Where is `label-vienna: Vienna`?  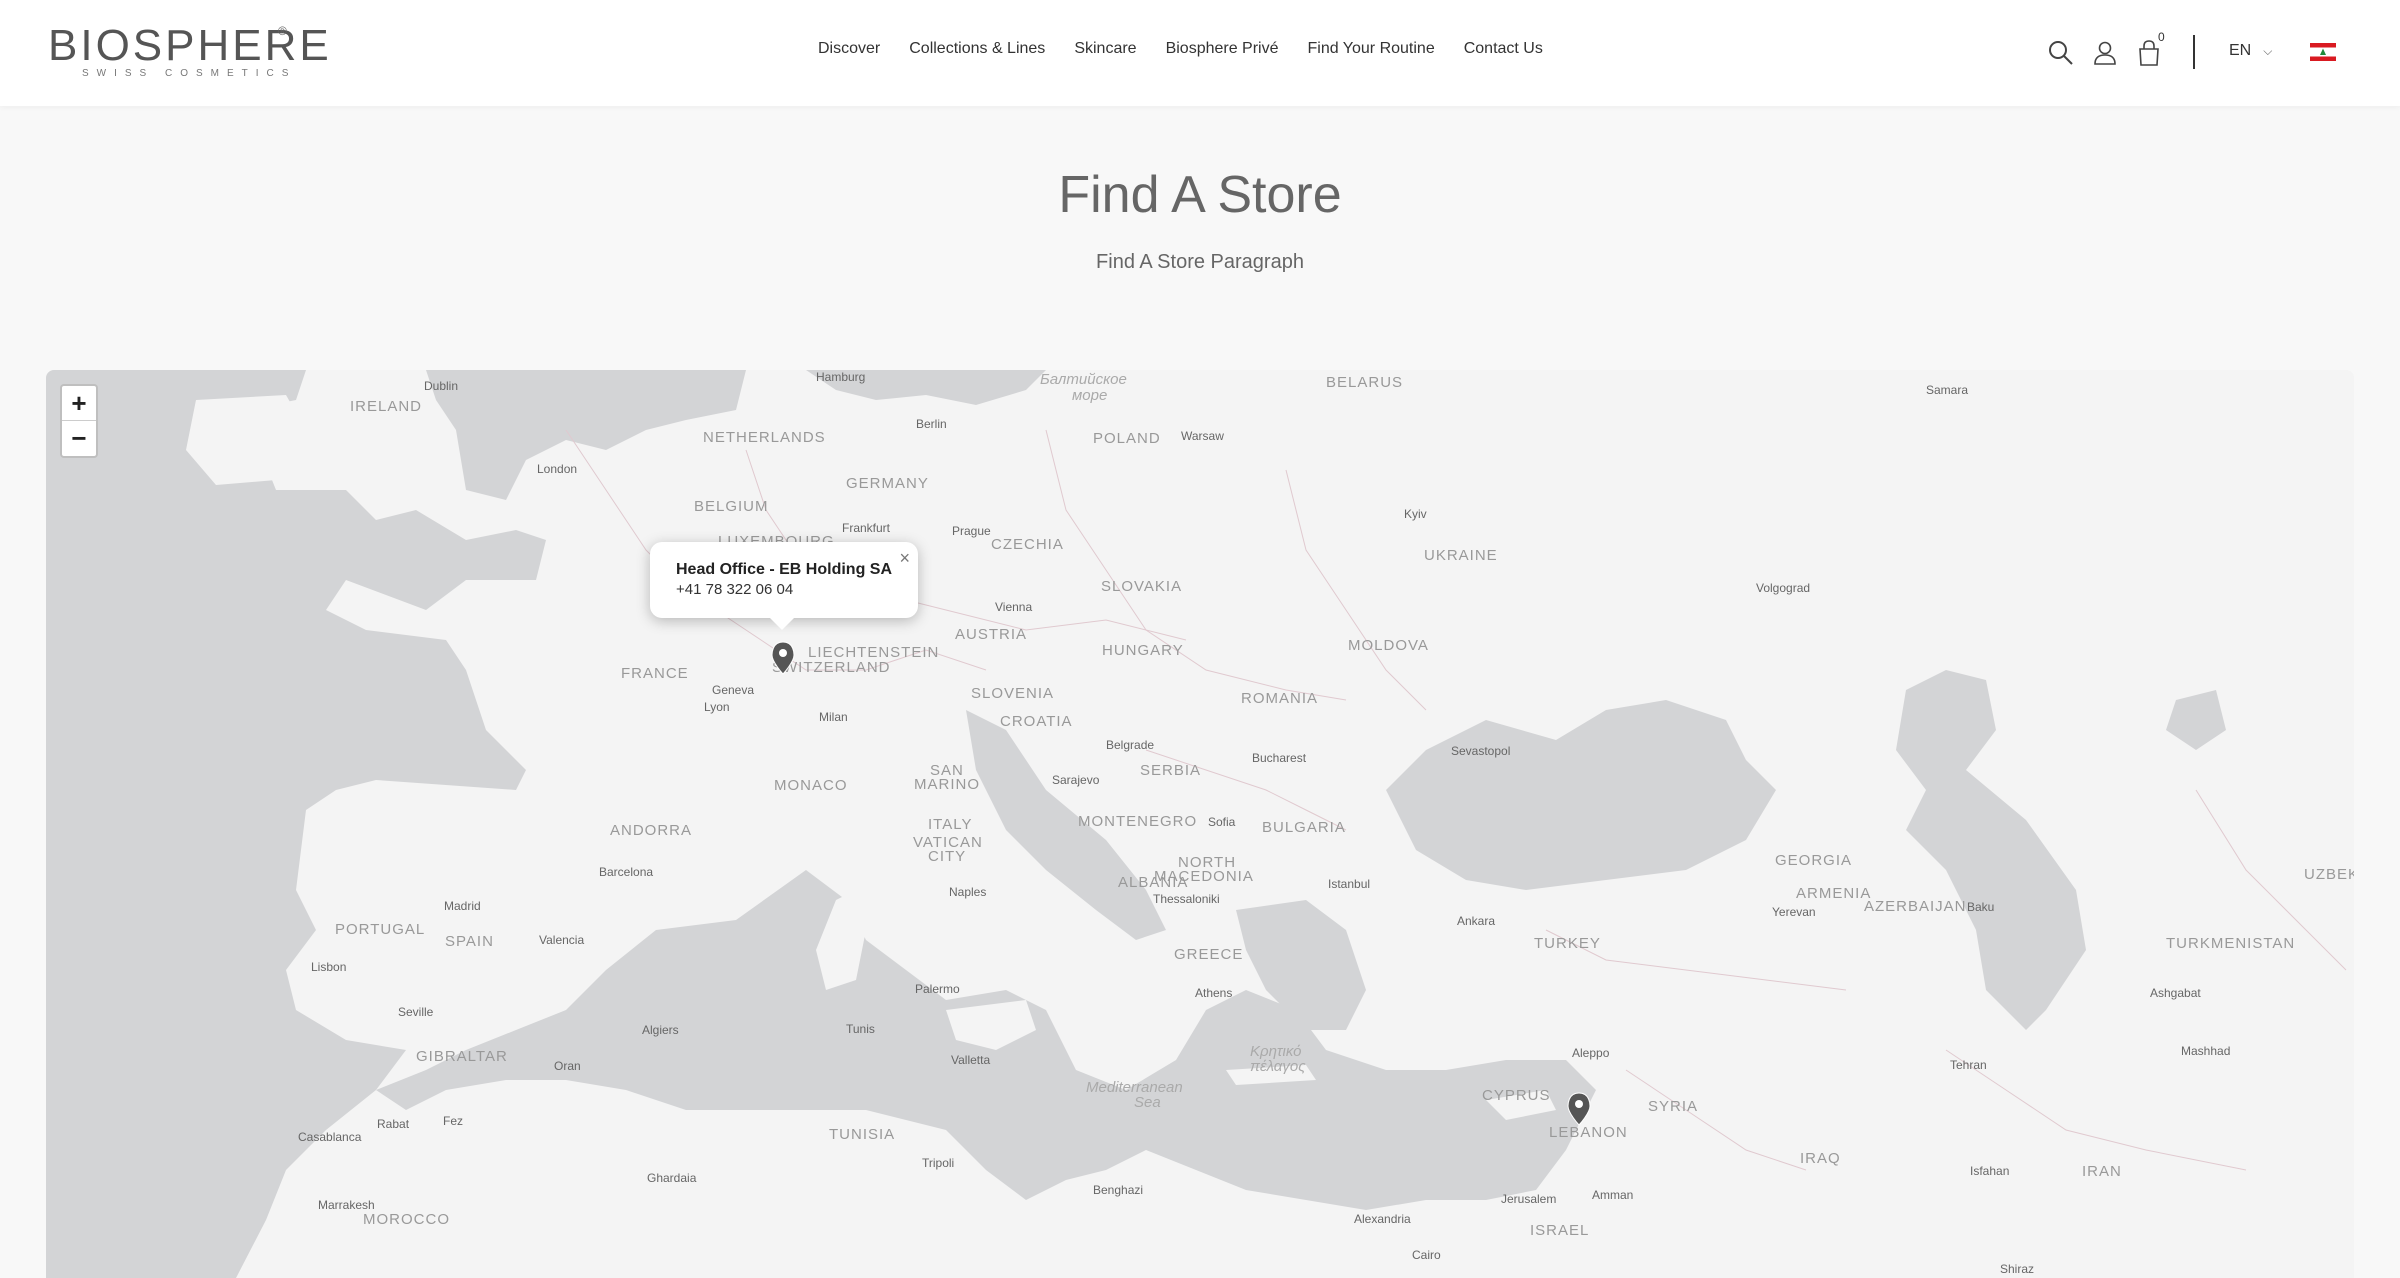
label-vienna: Vienna is located at coordinates (1013, 607).